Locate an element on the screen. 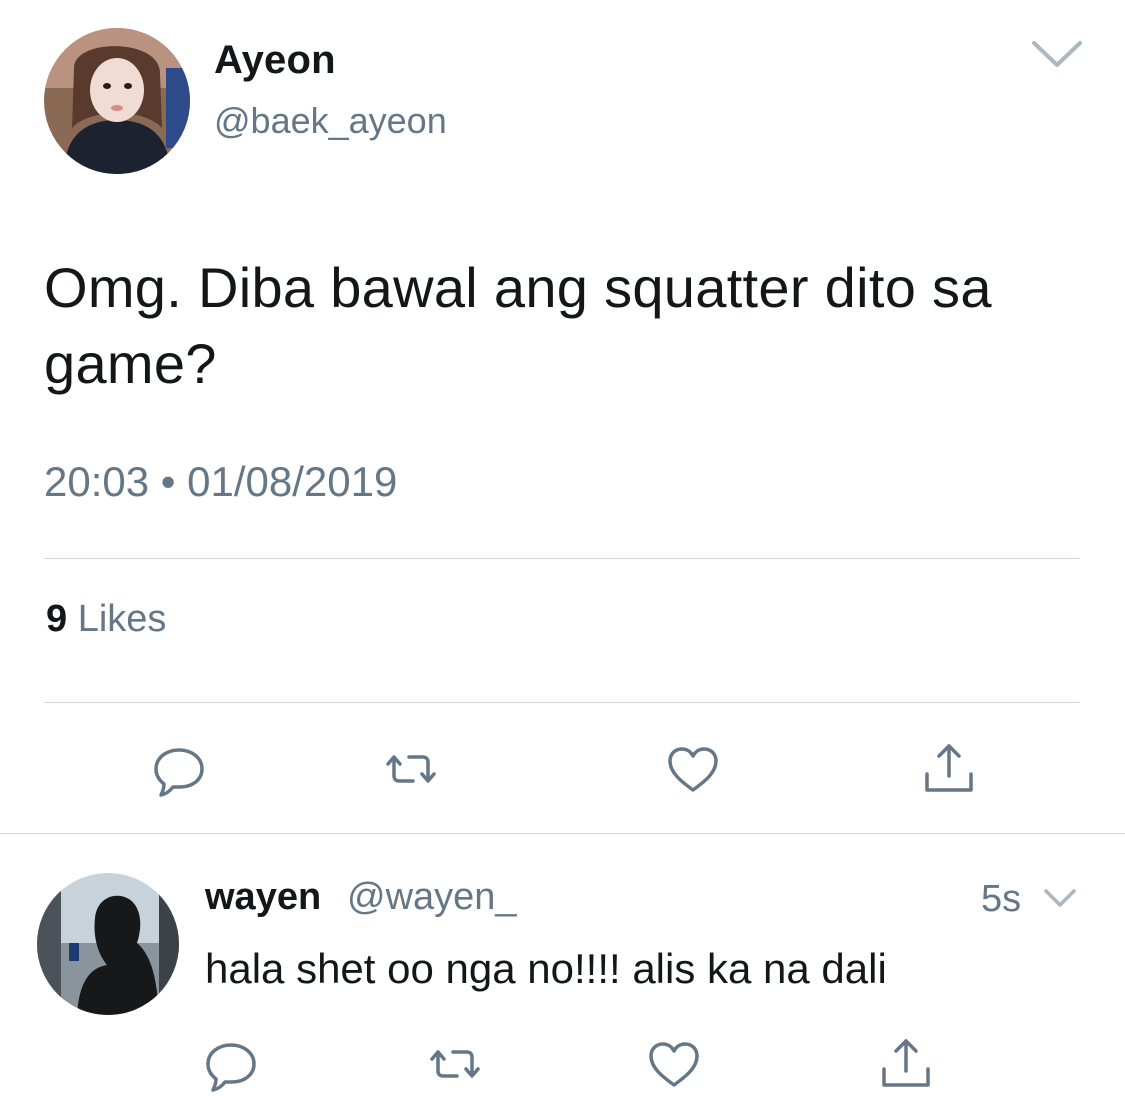  author-display-name: Ayeon is located at coordinates (275, 60).